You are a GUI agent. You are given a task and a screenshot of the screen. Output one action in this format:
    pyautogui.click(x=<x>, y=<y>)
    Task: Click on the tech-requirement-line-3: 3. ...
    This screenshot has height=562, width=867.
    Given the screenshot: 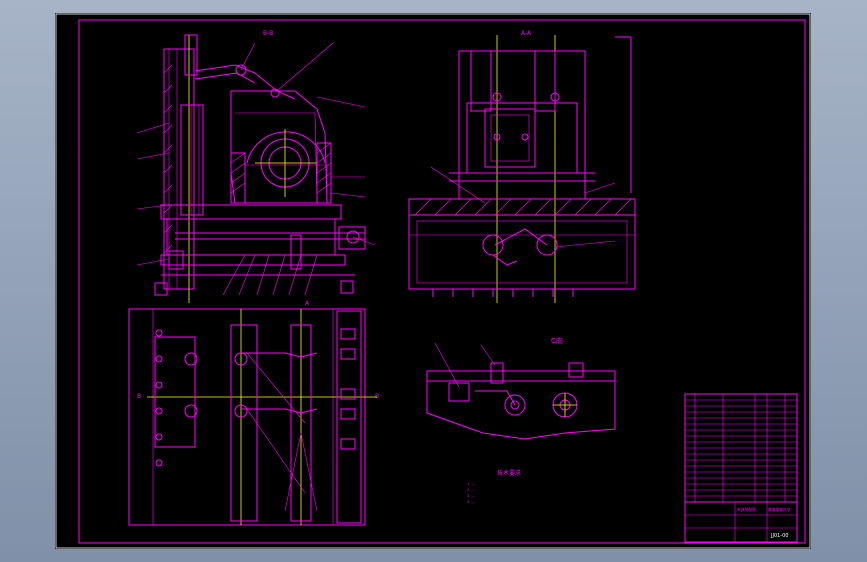 What is the action you would take?
    pyautogui.click(x=471, y=496)
    